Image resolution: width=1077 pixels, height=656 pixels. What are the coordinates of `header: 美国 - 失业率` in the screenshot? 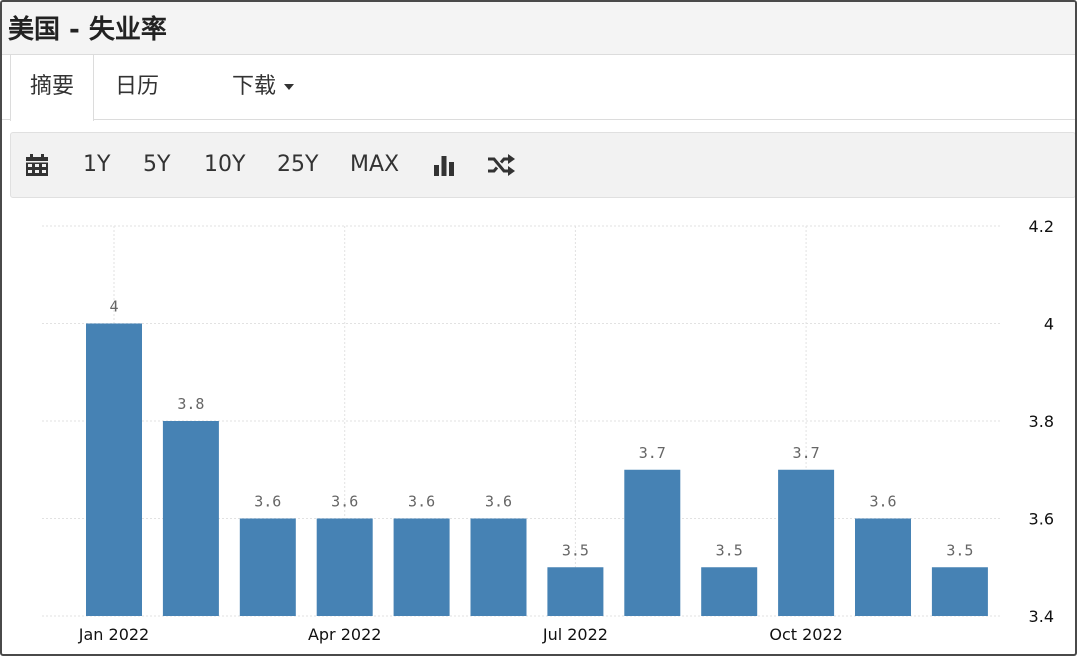 It's located at (538, 28).